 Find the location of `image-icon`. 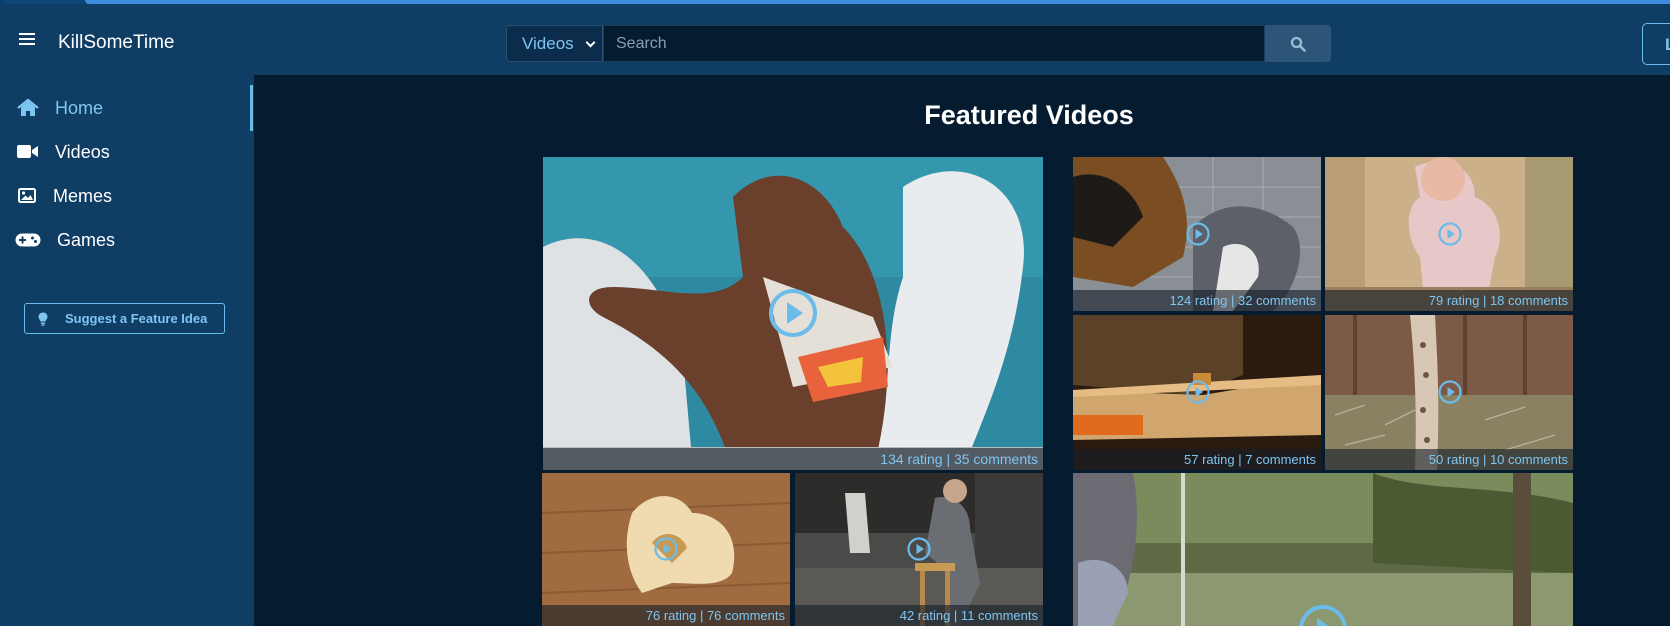

image-icon is located at coordinates (27, 195).